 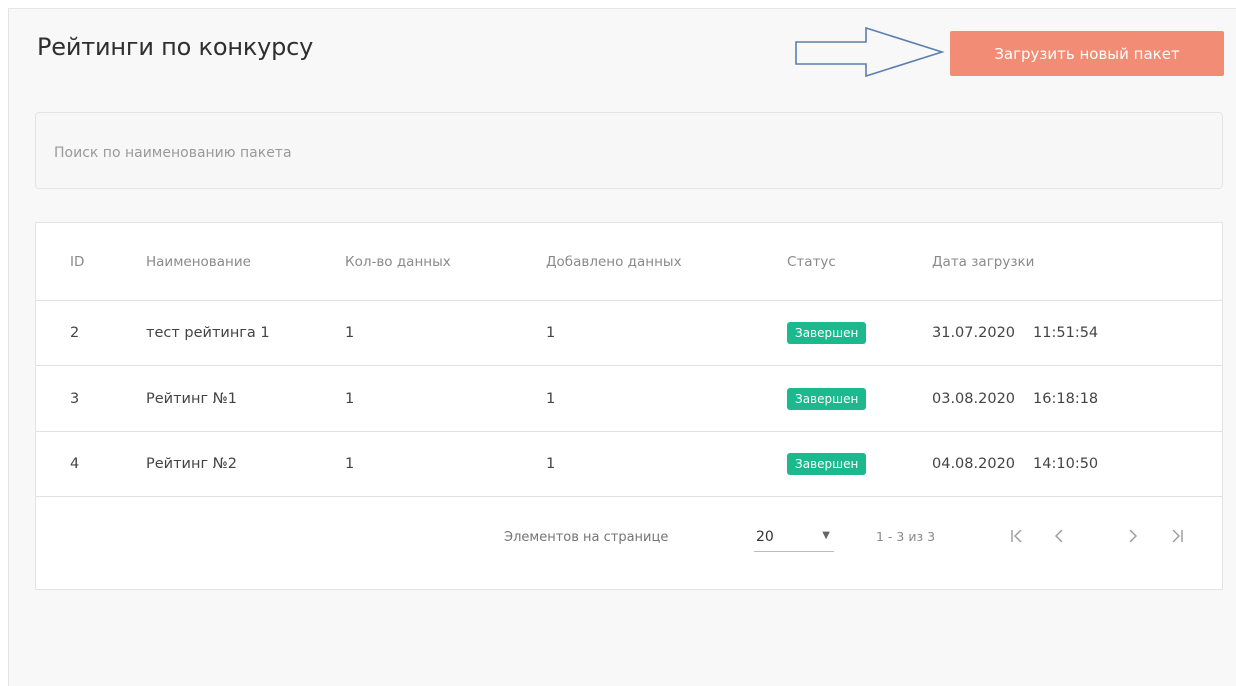 I want to click on search-container, so click(x=629, y=150).